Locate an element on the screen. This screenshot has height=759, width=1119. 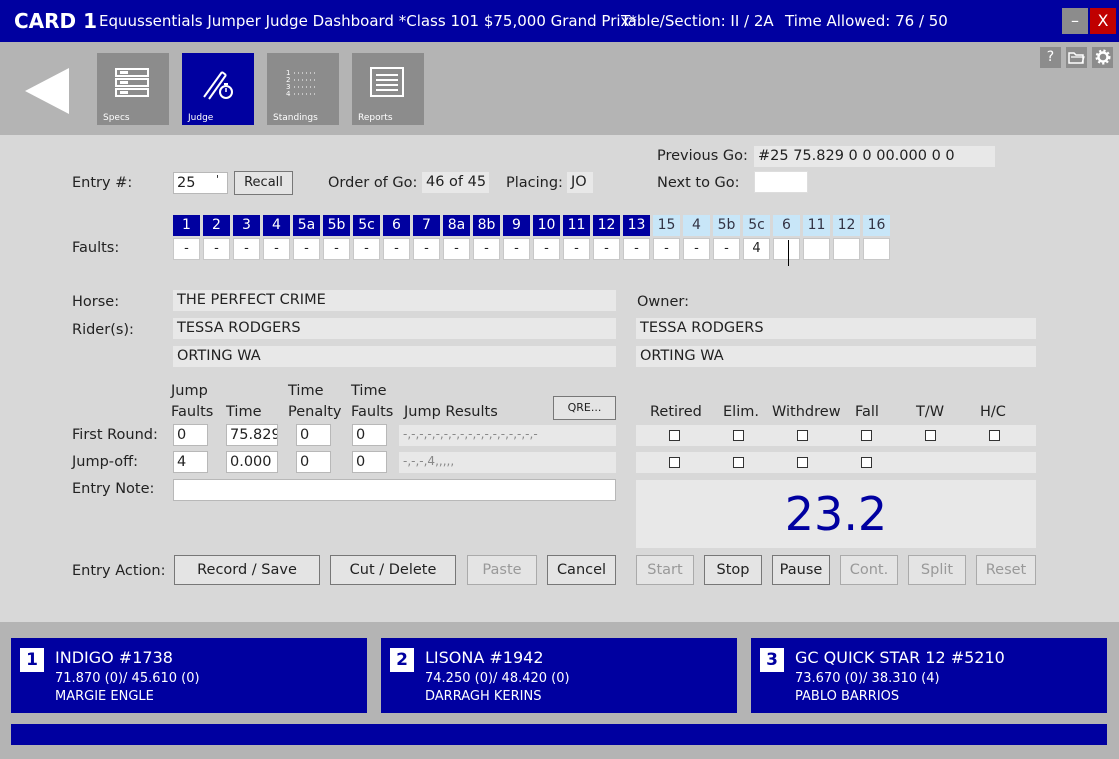
toolbar-specs-button: Specs is located at coordinates (133, 89).